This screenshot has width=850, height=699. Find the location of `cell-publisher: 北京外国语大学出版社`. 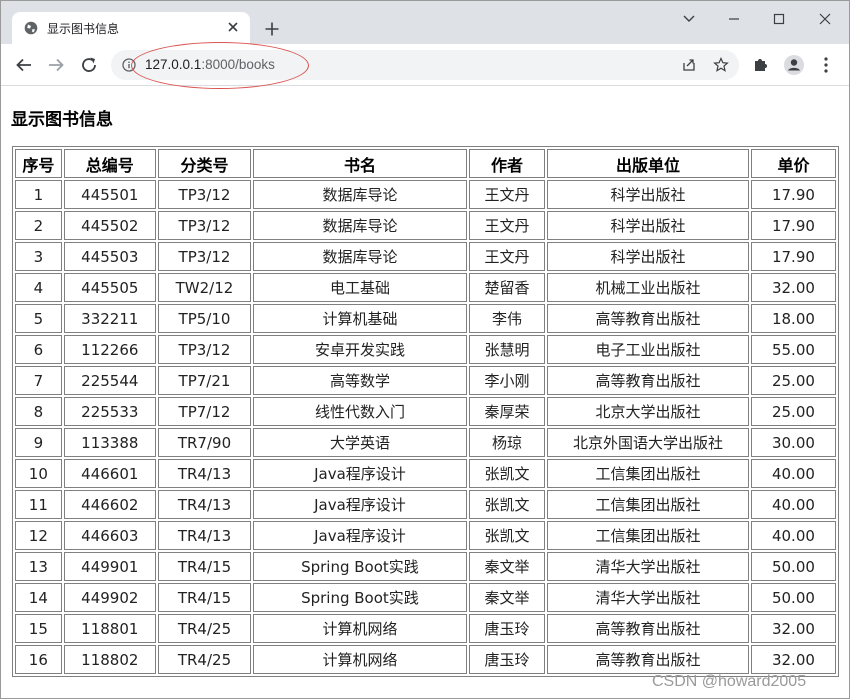

cell-publisher: 北京外国语大学出版社 is located at coordinates (648, 442).